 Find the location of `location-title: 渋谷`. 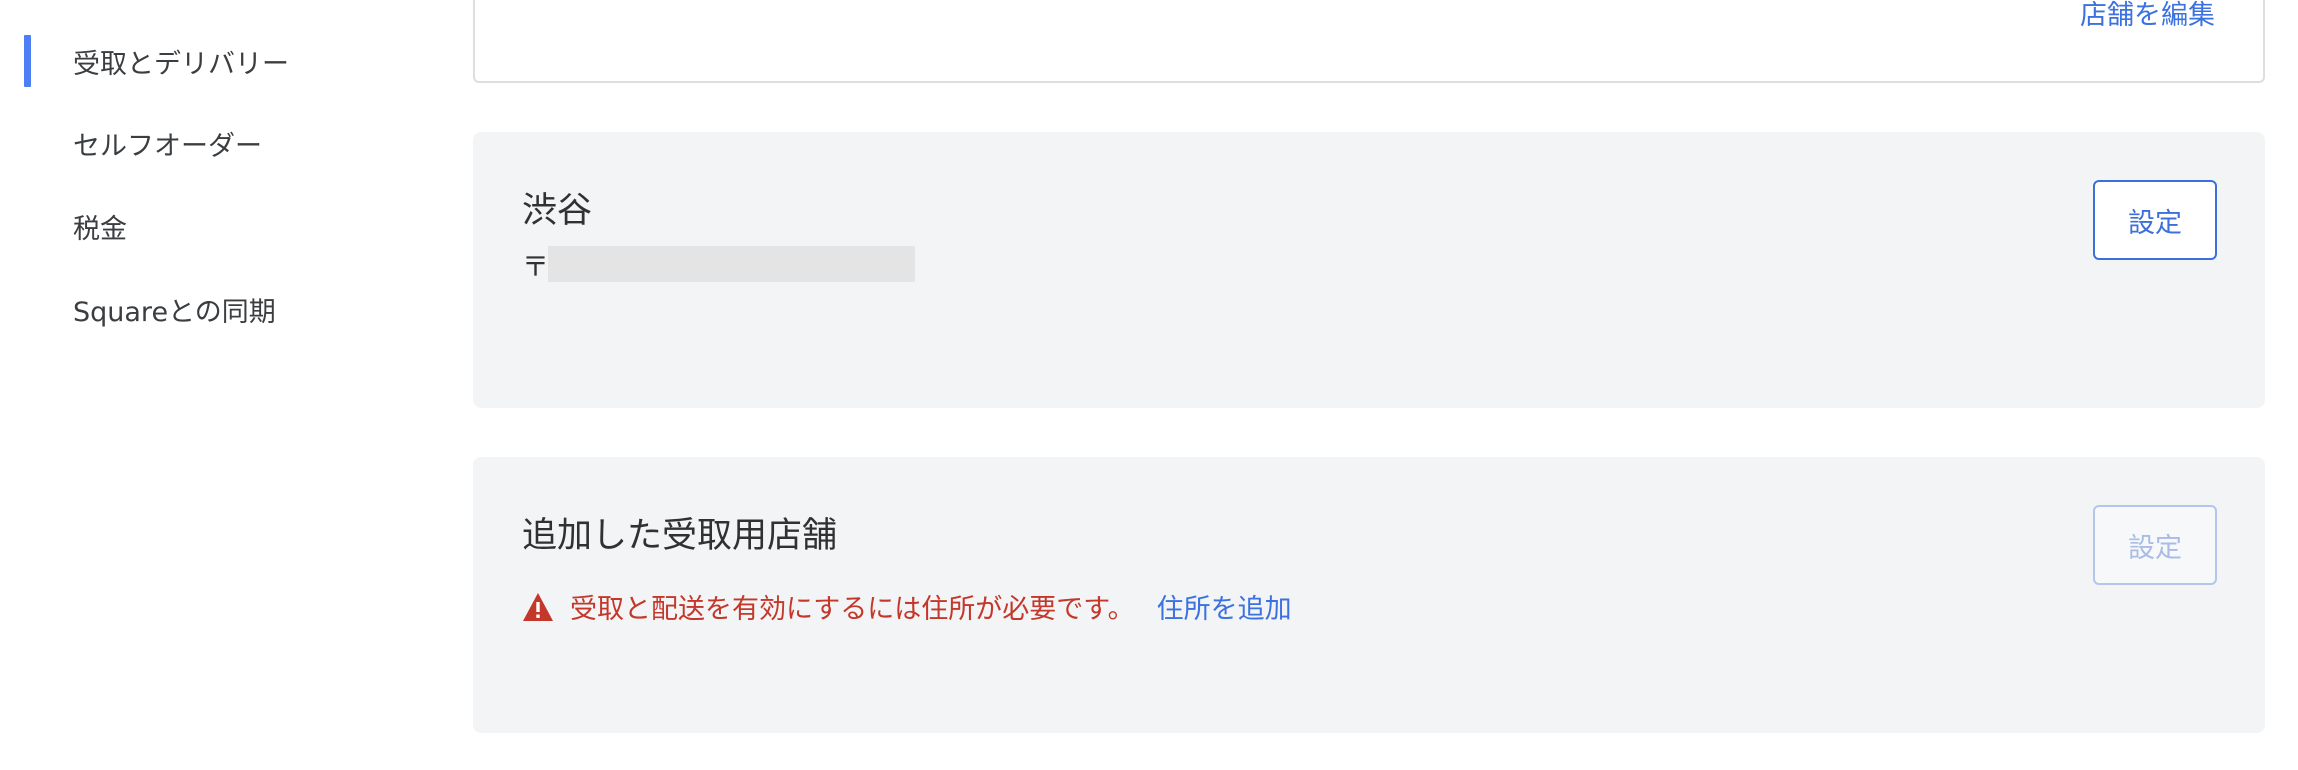

location-title: 渋谷 is located at coordinates (557, 211).